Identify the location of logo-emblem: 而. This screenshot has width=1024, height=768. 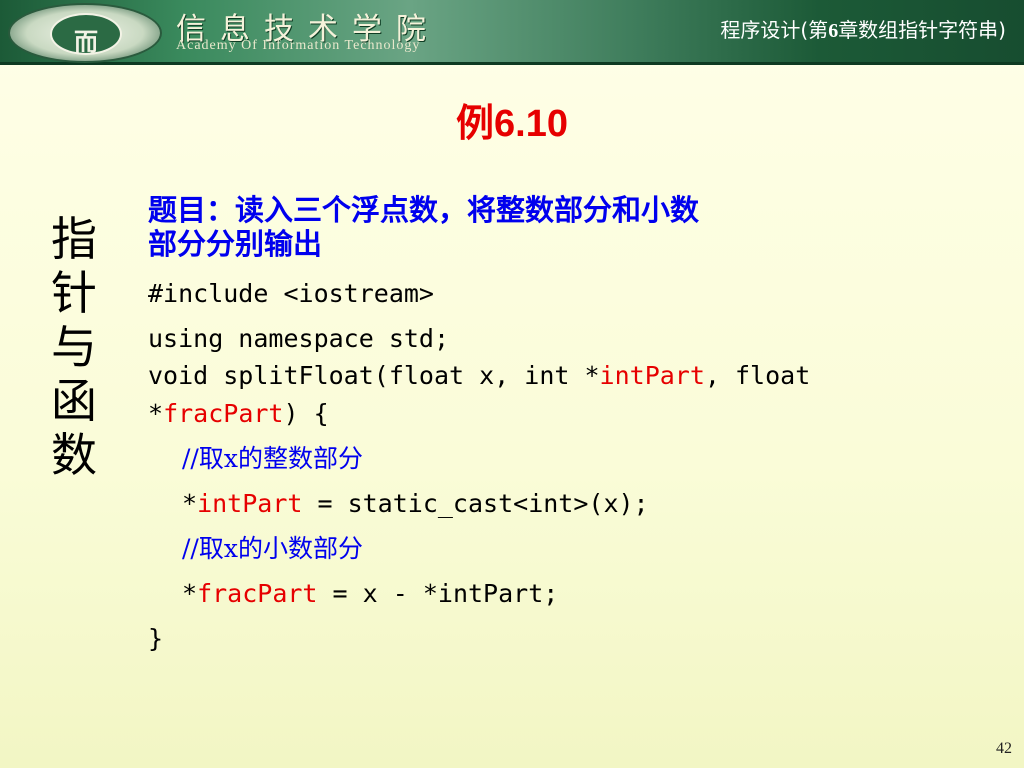
(86, 34).